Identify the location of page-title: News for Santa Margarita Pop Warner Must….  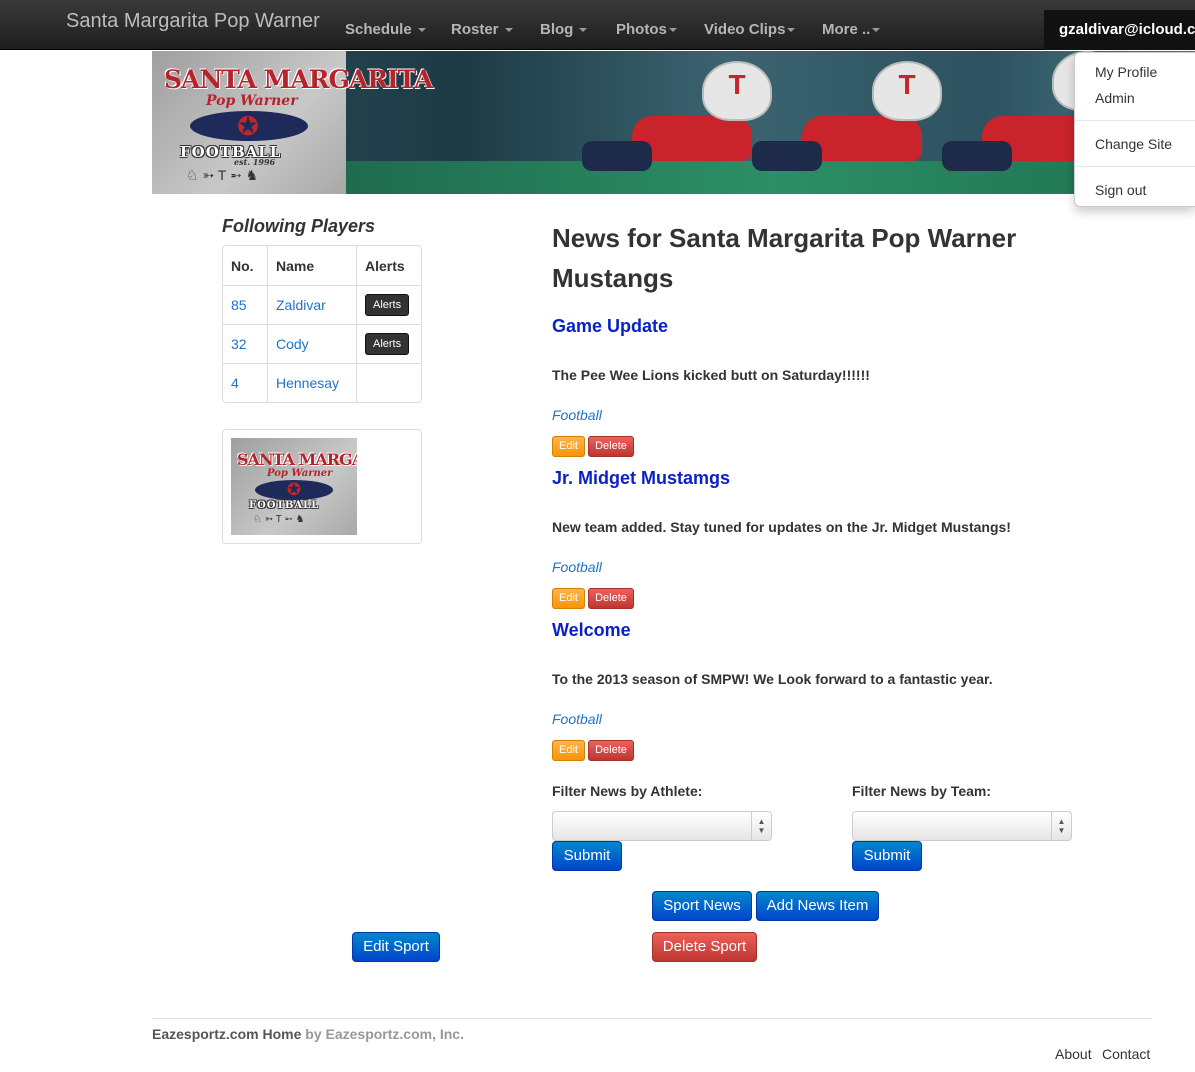
(784, 258).